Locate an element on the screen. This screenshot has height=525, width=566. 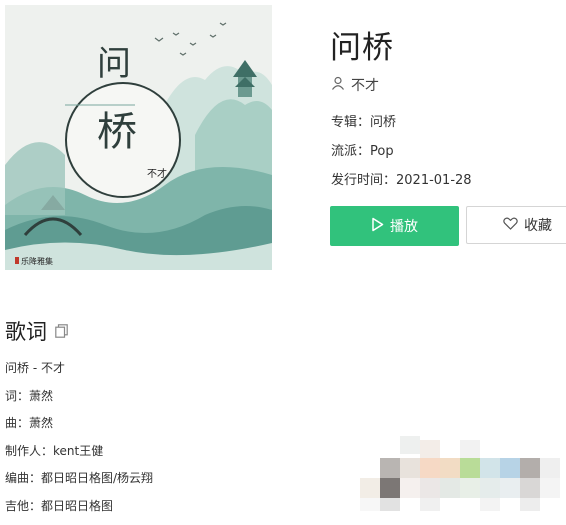
copy-icon is located at coordinates (61, 331).